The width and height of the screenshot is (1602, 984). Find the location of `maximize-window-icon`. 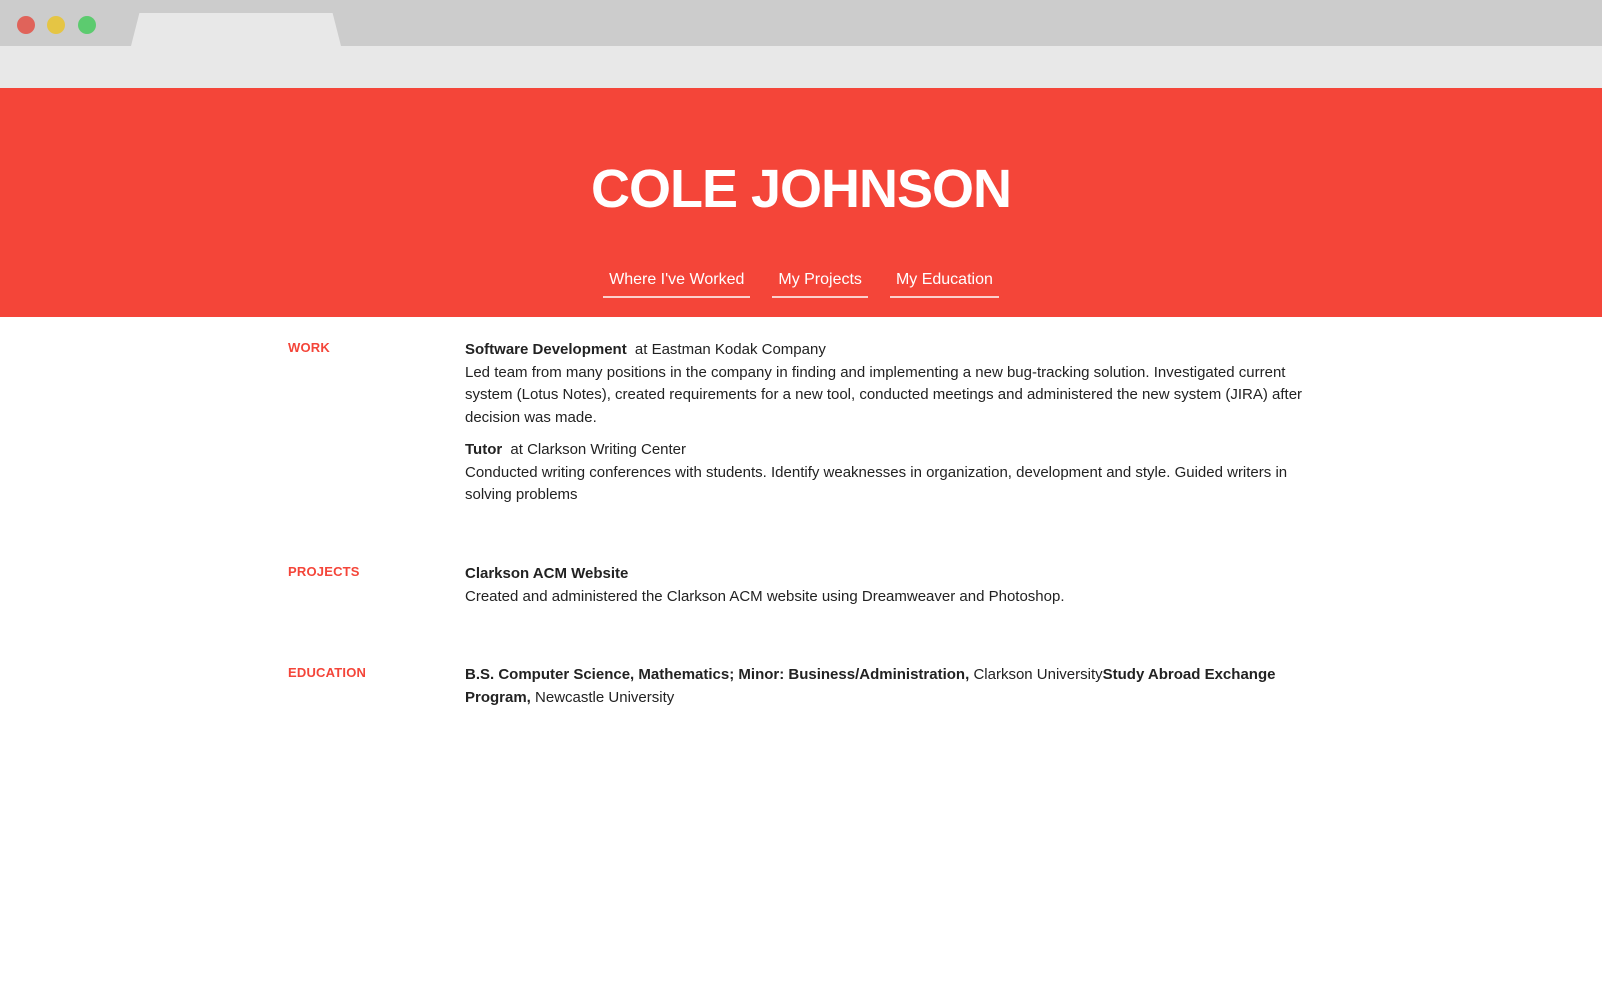

maximize-window-icon is located at coordinates (87, 25).